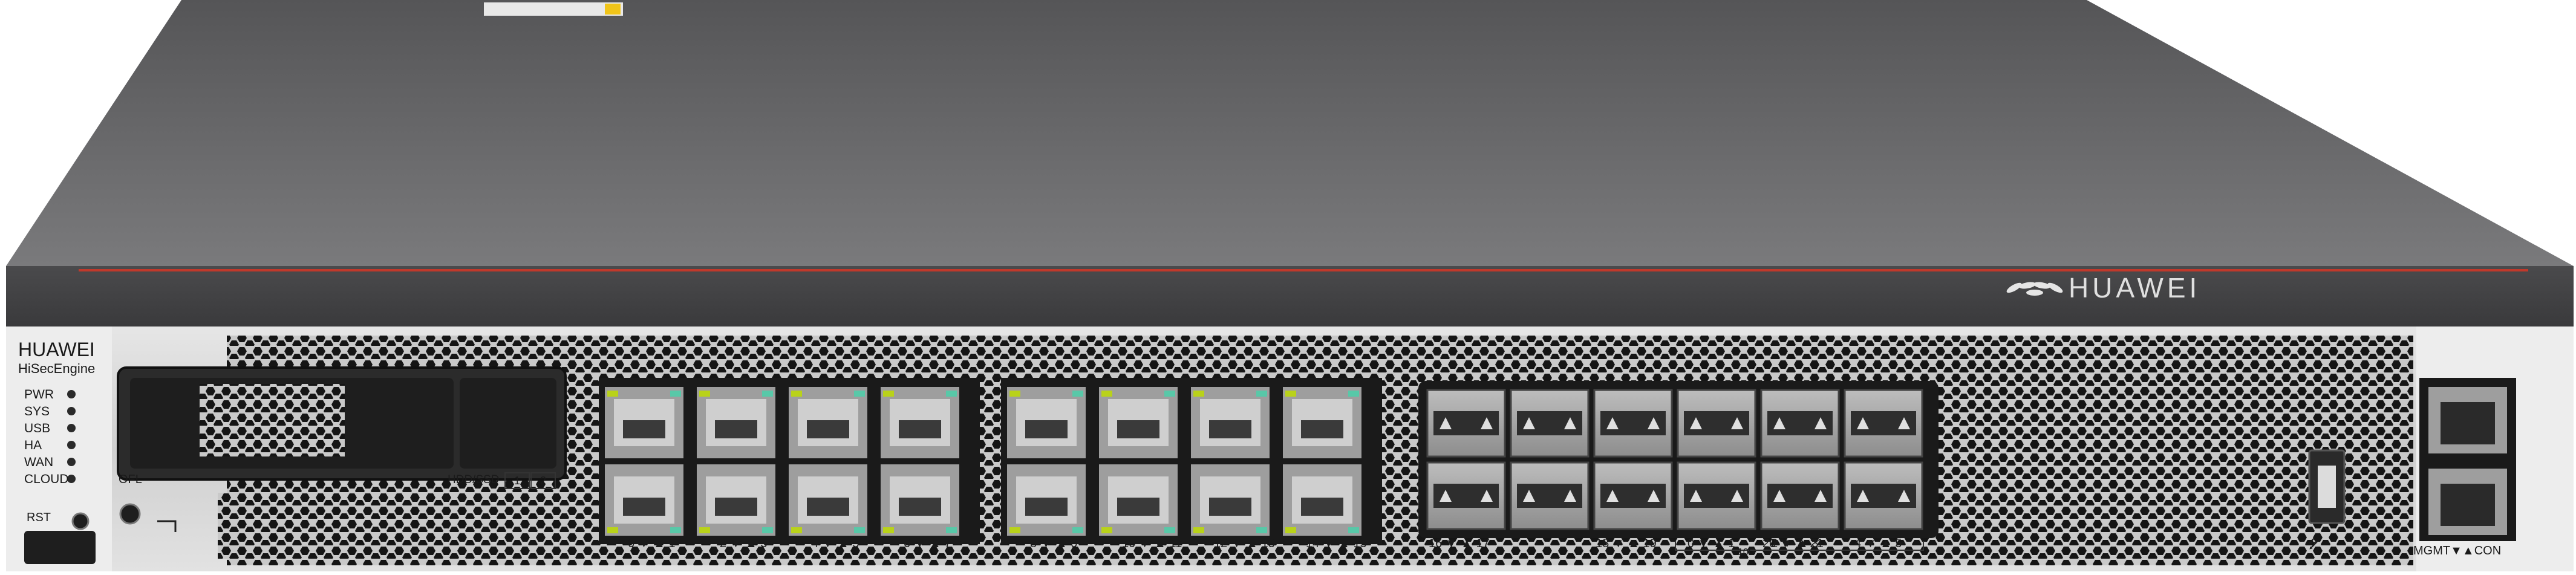  I want to click on rst-pad, so click(60, 547).